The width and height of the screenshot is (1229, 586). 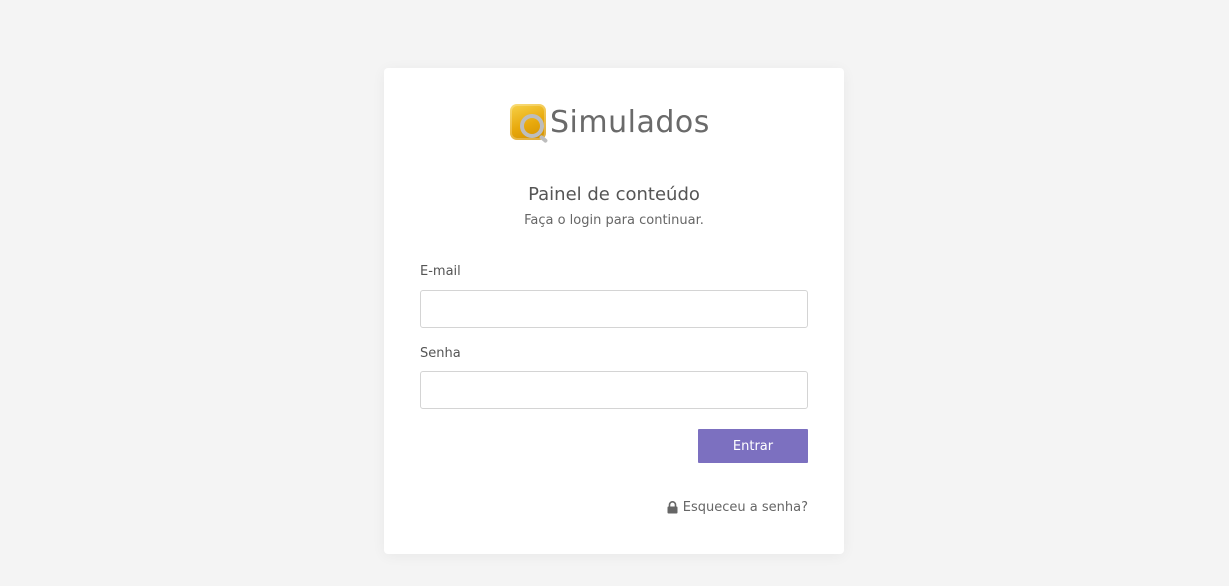 What do you see at coordinates (745, 507) in the screenshot?
I see `forgot-password-label: Esqueceu a senha?` at bounding box center [745, 507].